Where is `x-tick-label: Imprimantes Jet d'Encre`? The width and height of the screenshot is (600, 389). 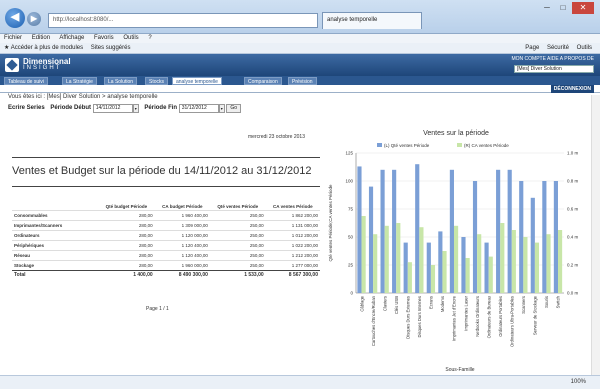 x-tick-label: Imprimantes Jet d'Encre is located at coordinates (454, 318).